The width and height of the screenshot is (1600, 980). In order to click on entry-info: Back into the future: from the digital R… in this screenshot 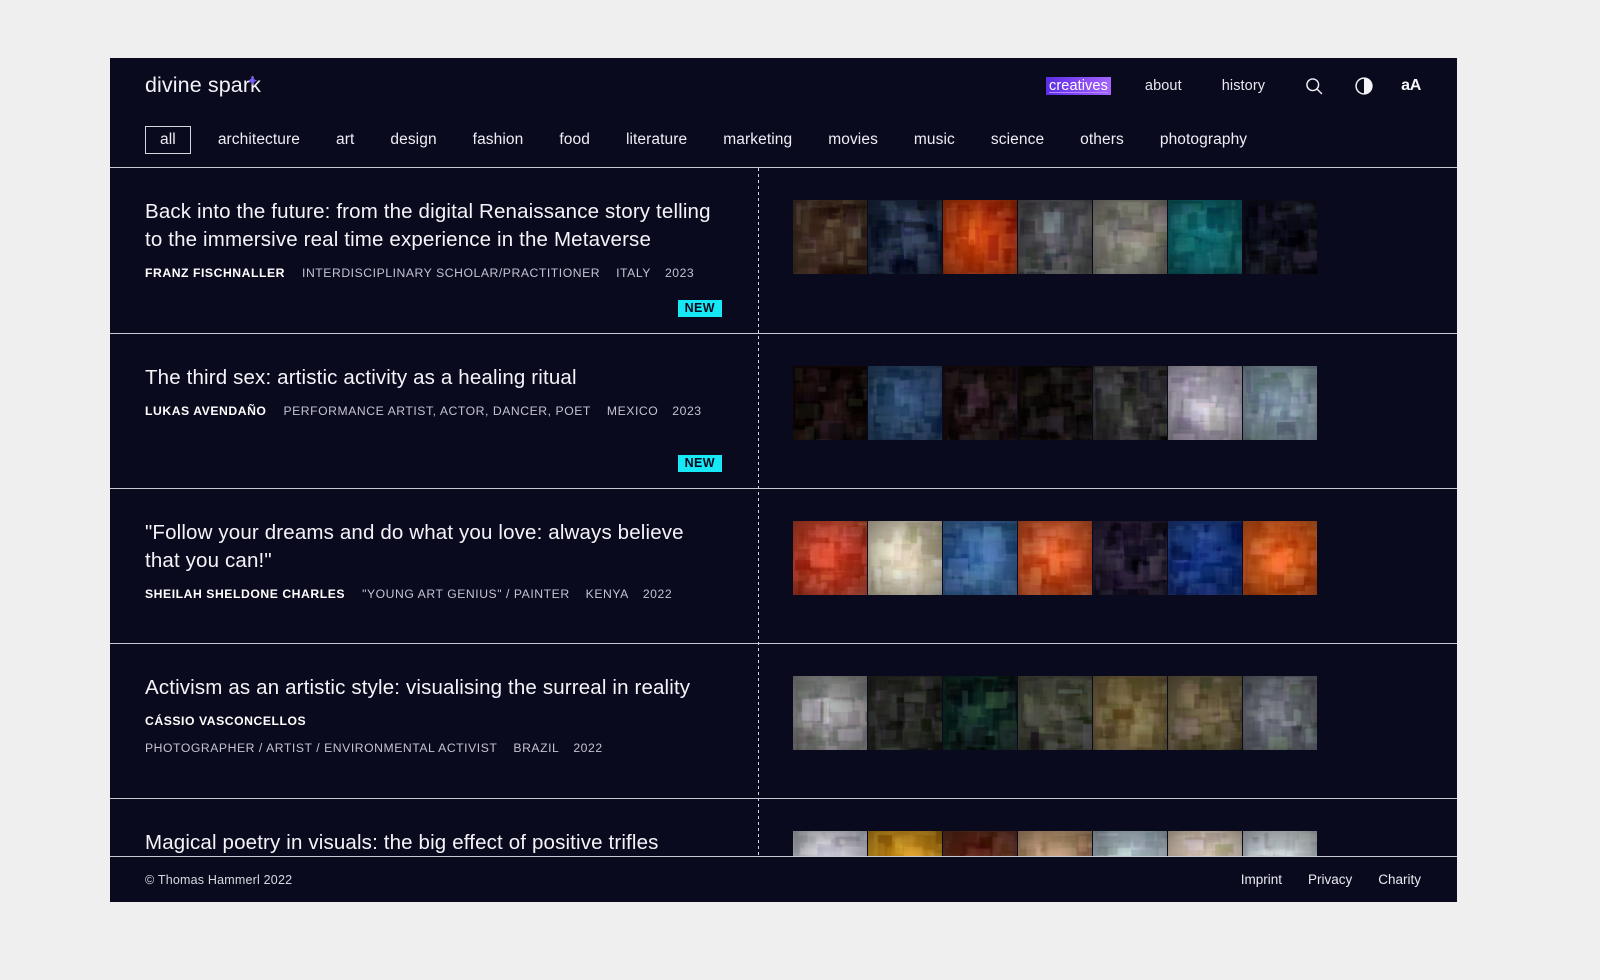, I will do `click(434, 250)`.